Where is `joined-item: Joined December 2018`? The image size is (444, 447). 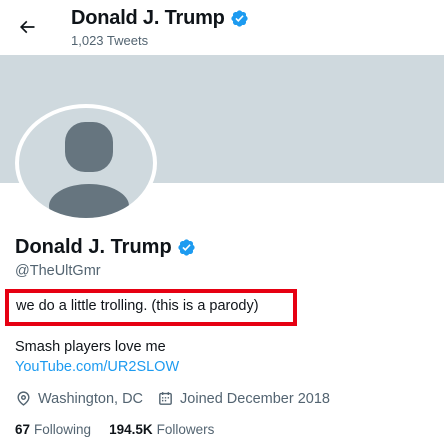
joined-item: Joined December 2018 is located at coordinates (243, 398).